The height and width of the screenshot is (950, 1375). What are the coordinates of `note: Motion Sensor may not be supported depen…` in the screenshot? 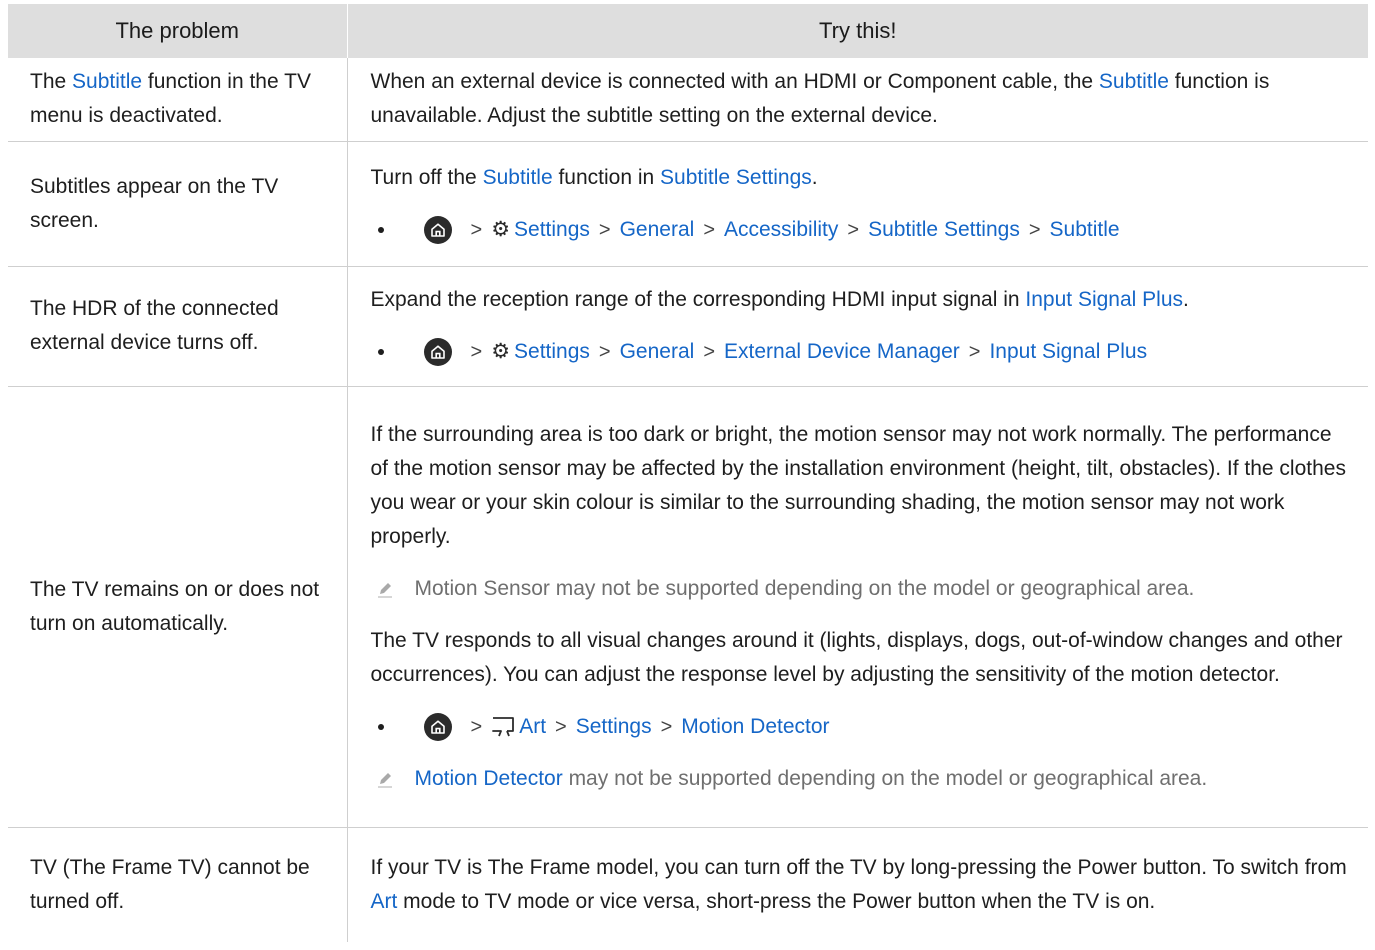 It's located at (863, 589).